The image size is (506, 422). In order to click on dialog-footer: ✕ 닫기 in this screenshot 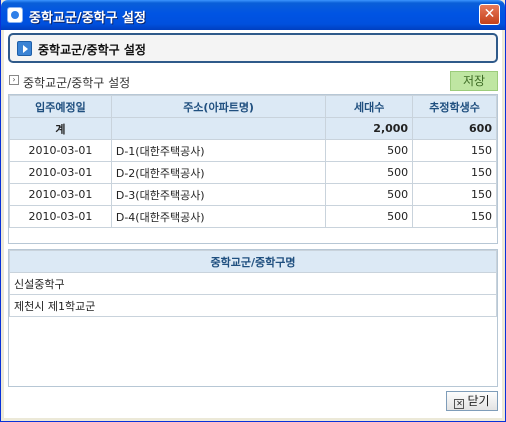, I will do `click(253, 402)`.